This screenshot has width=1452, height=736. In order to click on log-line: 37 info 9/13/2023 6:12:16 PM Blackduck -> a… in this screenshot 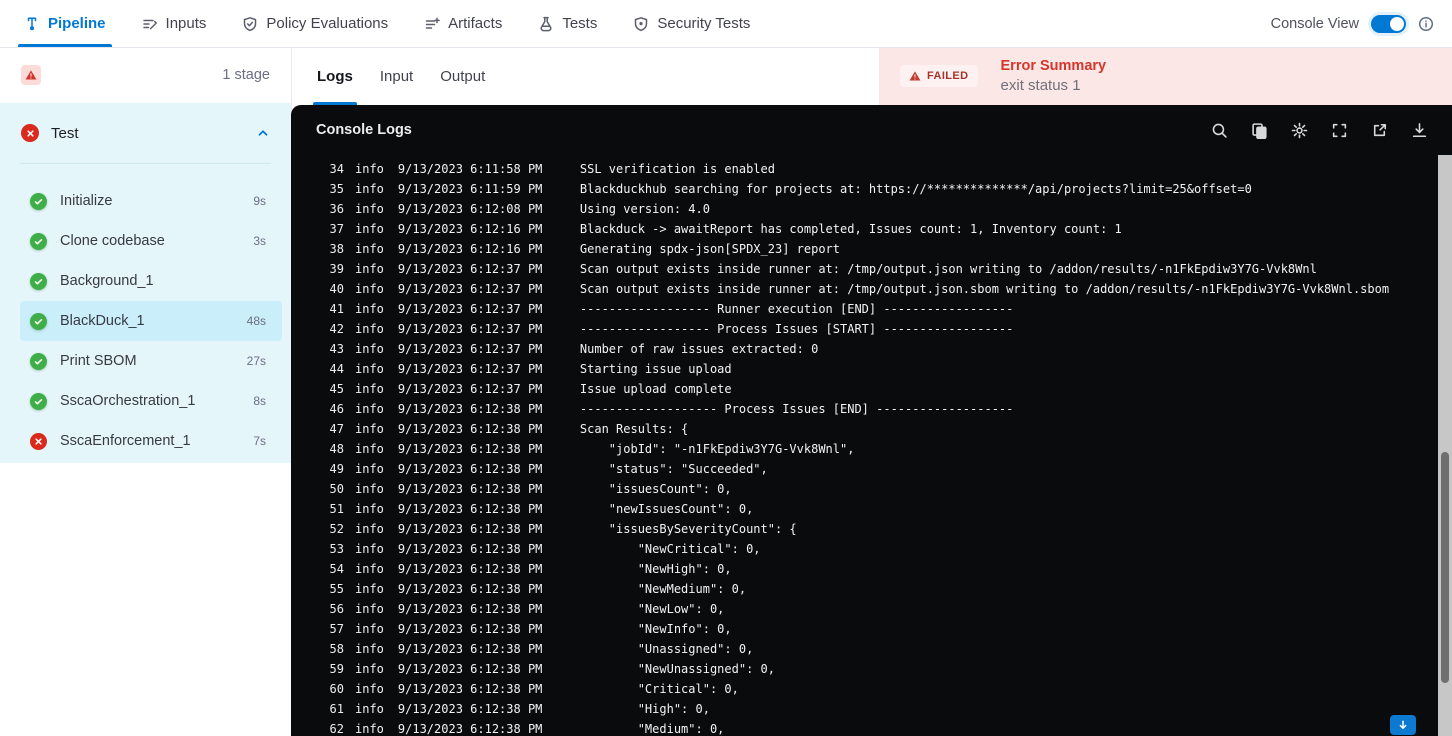, I will do `click(864, 229)`.